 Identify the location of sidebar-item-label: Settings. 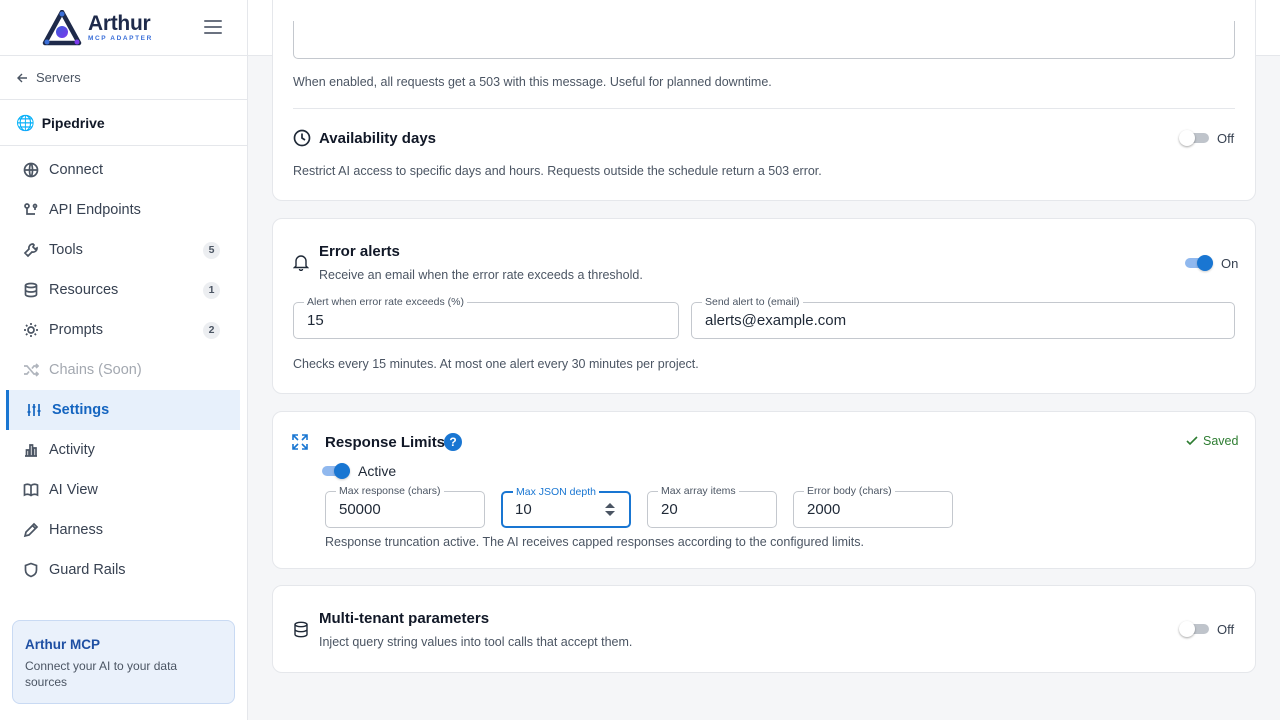
(81, 410).